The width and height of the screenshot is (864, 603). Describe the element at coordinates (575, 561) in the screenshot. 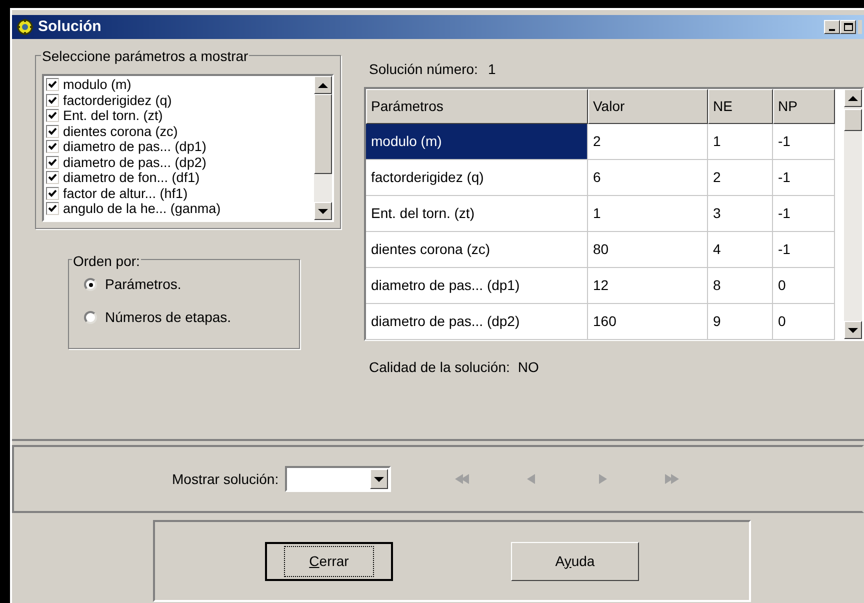

I see `dialog-button: Ayuda` at that location.